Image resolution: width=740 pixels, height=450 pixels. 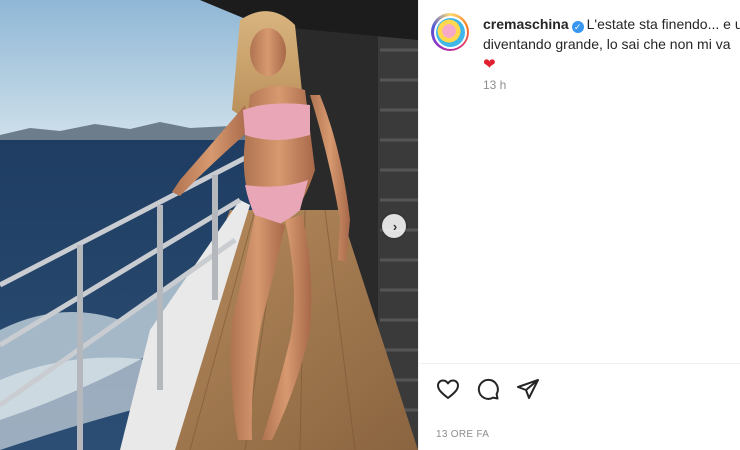 I want to click on verified-badge-icon: ✓, so click(x=577, y=27).